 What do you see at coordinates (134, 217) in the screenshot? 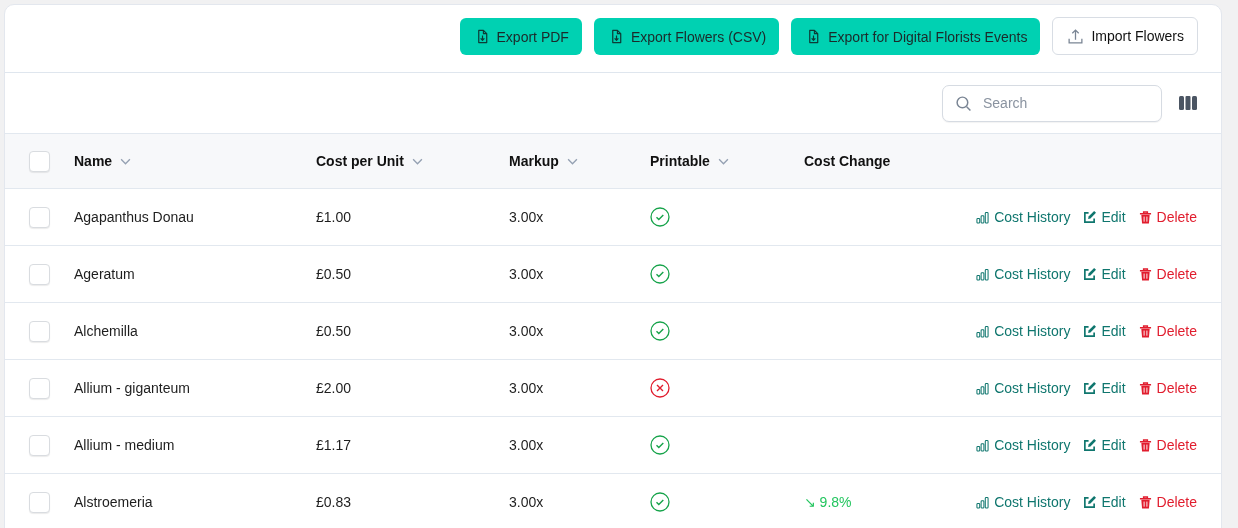
I see `table-cell: Agapanthus Donau` at bounding box center [134, 217].